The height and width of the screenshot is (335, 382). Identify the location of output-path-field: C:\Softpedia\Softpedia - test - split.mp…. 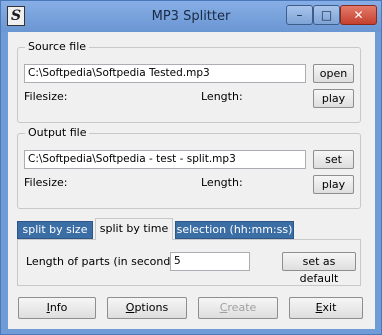
(165, 159).